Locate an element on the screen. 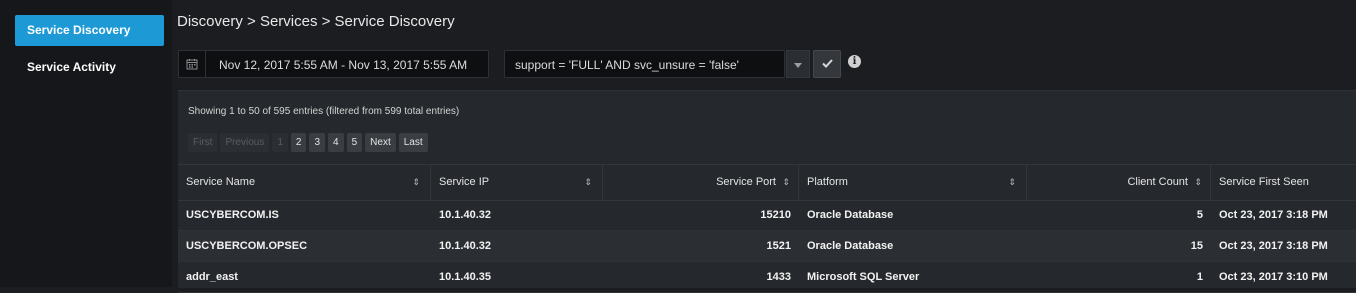 This screenshot has width=1356, height=293. column-header-label: Platform is located at coordinates (827, 182).